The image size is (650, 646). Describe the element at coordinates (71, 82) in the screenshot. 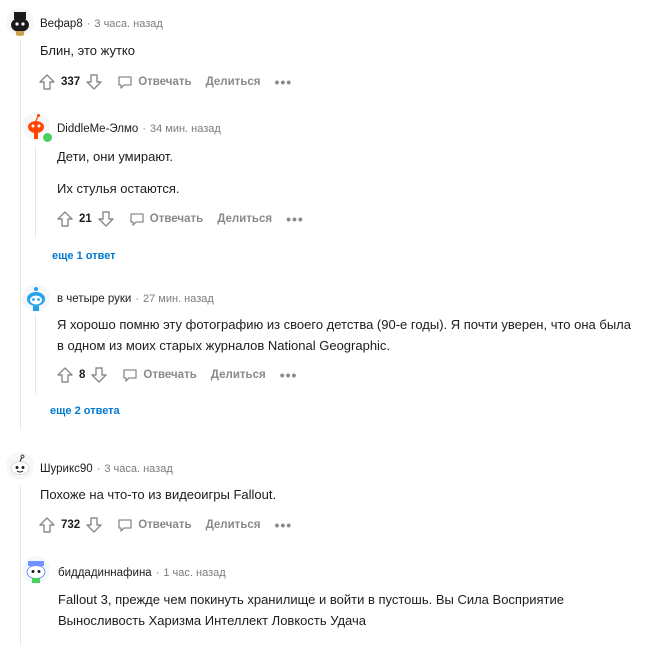

I see `vote-count: 337` at that location.